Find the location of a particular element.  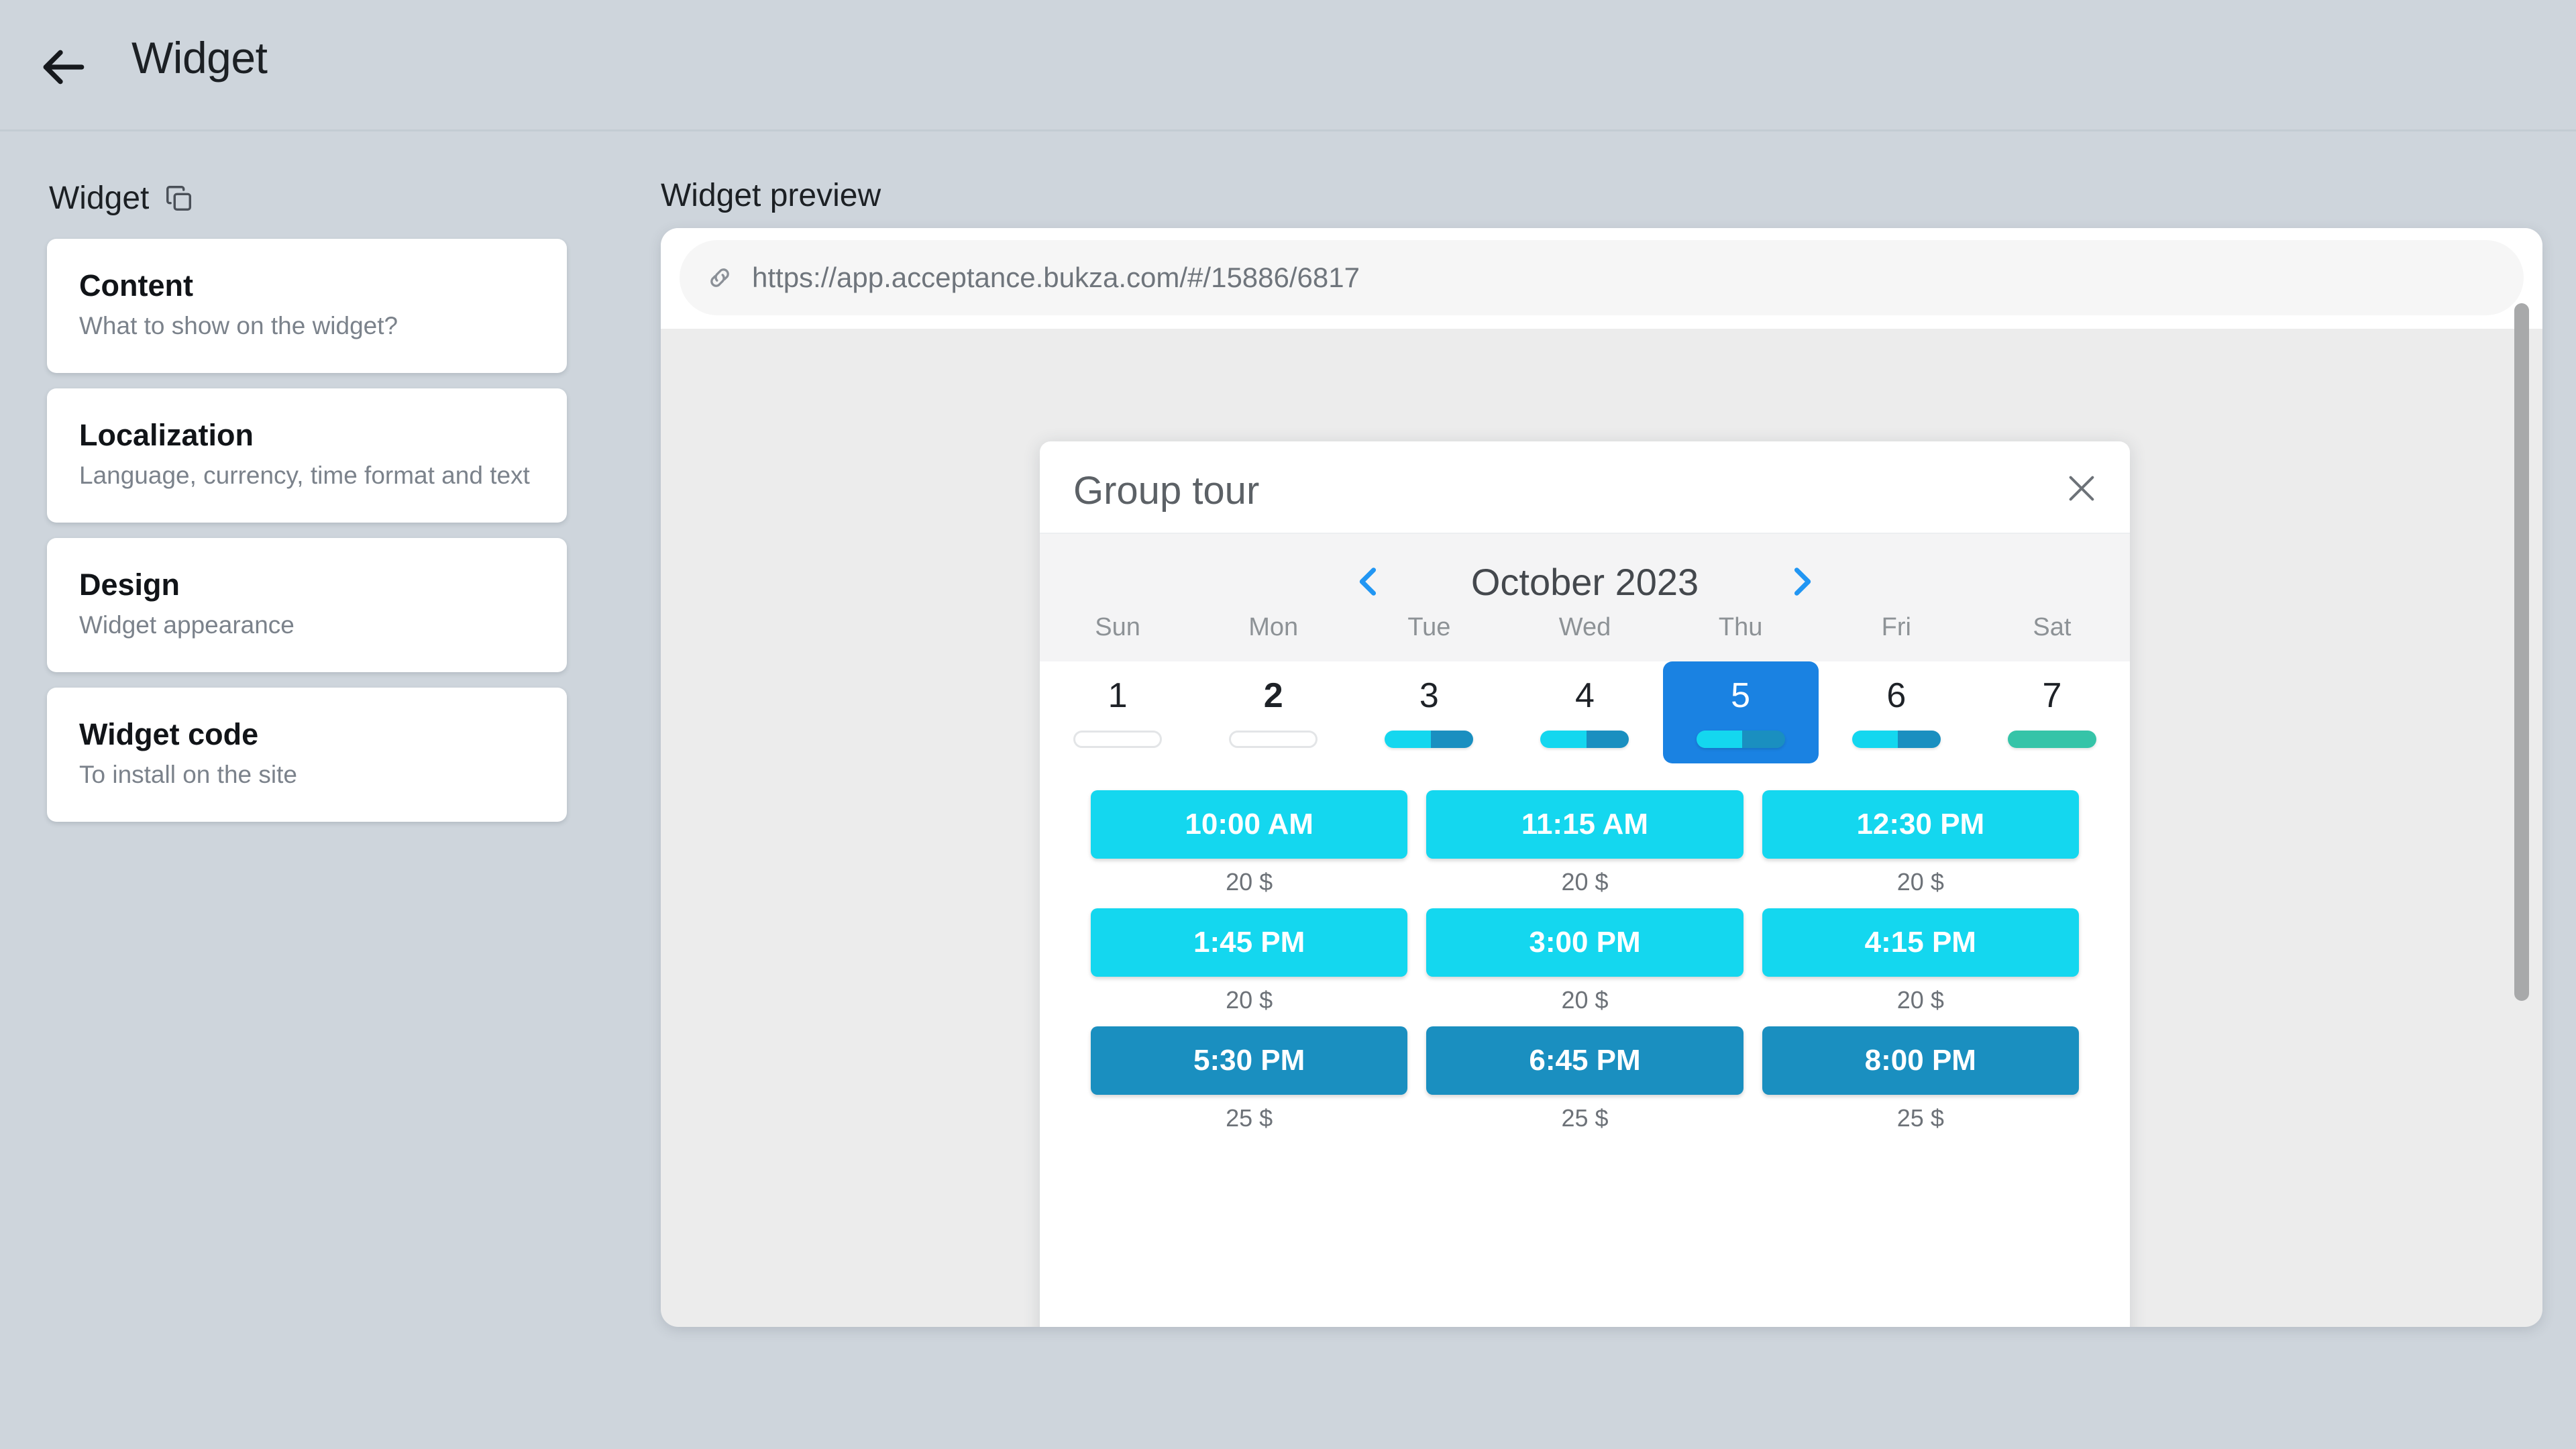

calendar-day-1: 1 is located at coordinates (1117, 712).